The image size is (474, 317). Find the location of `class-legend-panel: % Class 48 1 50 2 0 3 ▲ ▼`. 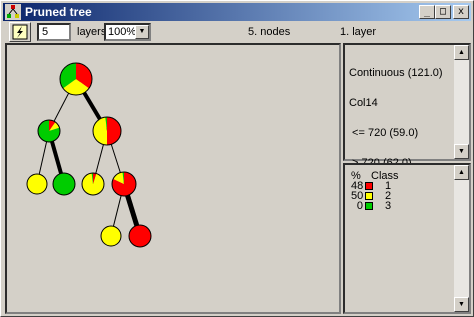

class-legend-panel: % Class 48 1 50 2 0 3 ▲ ▼ is located at coordinates (407, 238).